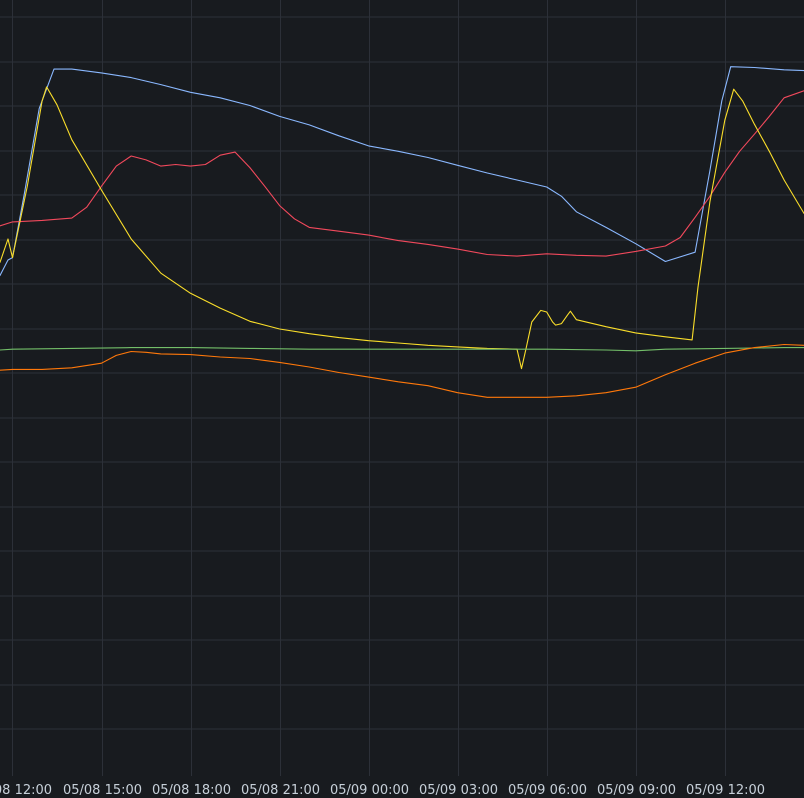 This screenshot has height=798, width=804. I want to click on x-tick-label: 05/09 09:00, so click(636, 790).